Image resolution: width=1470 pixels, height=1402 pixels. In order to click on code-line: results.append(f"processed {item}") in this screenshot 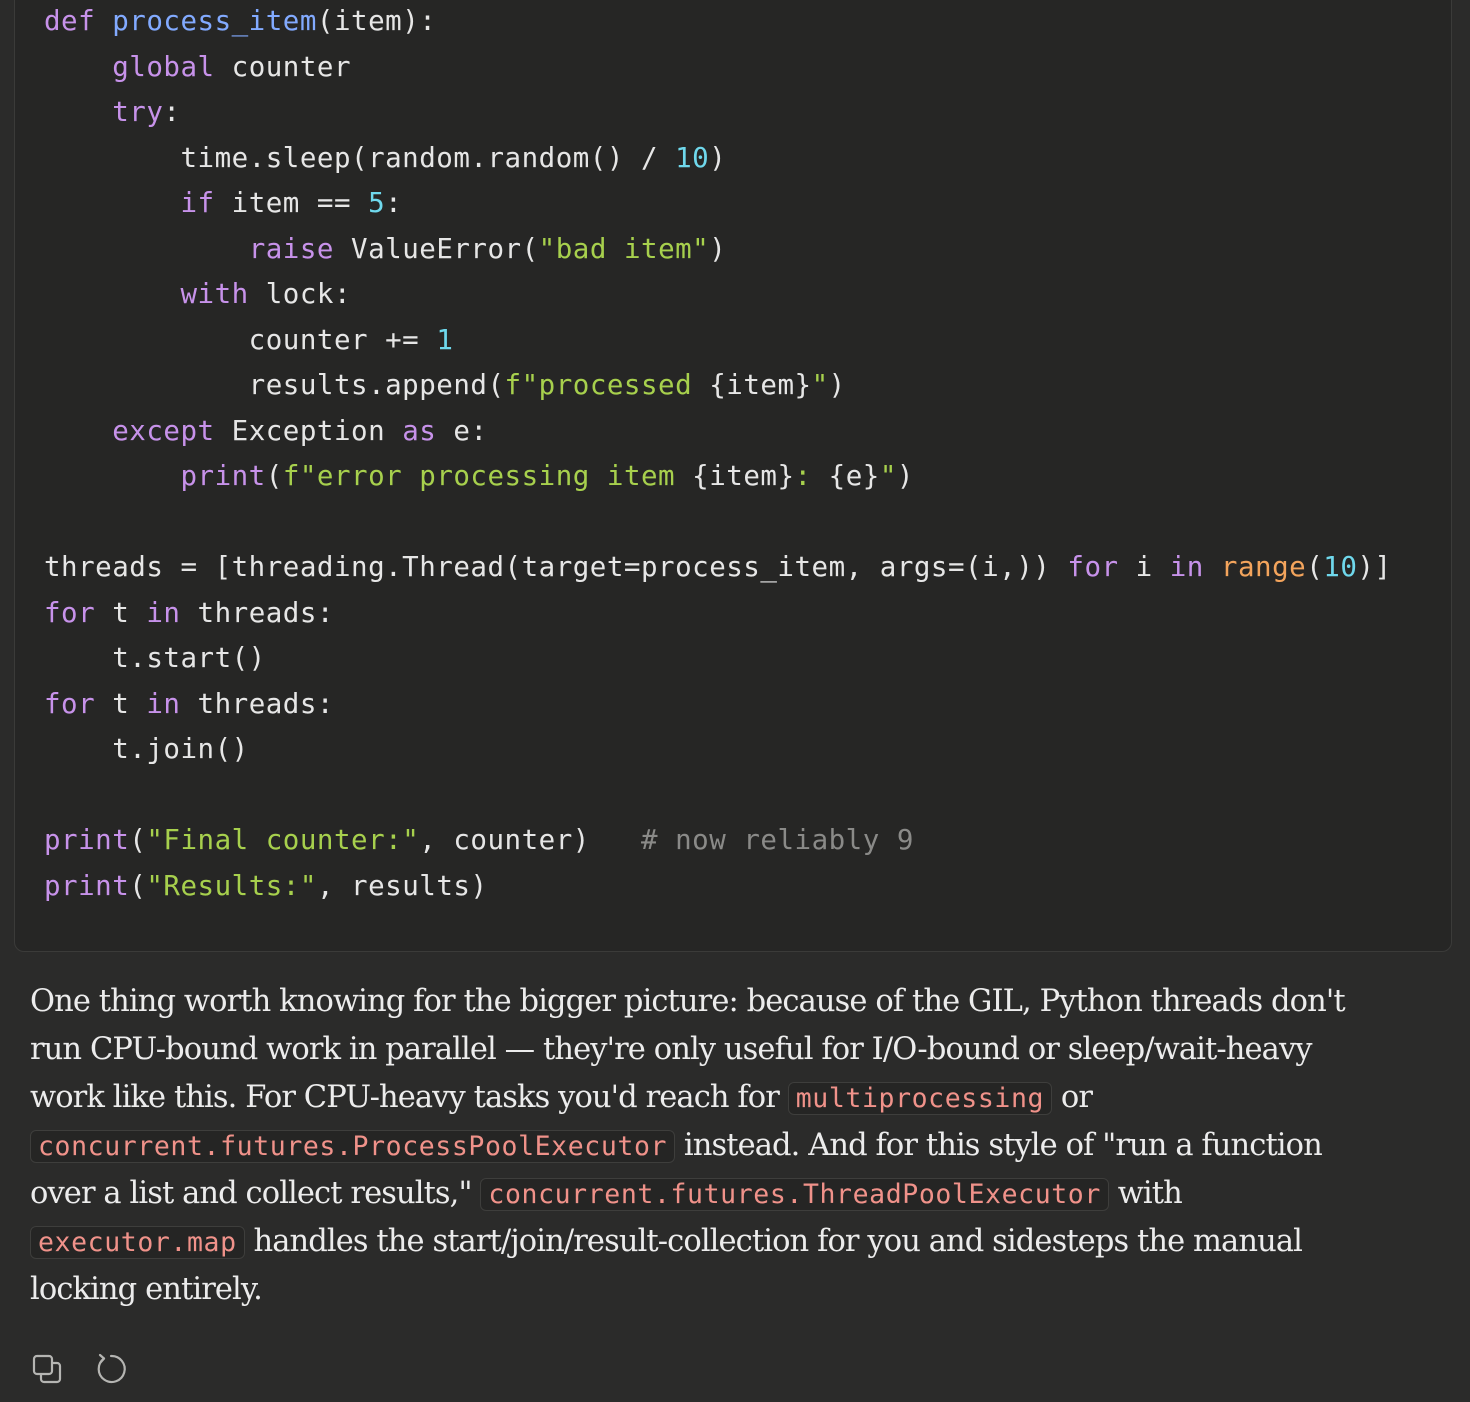, I will do `click(718, 386)`.